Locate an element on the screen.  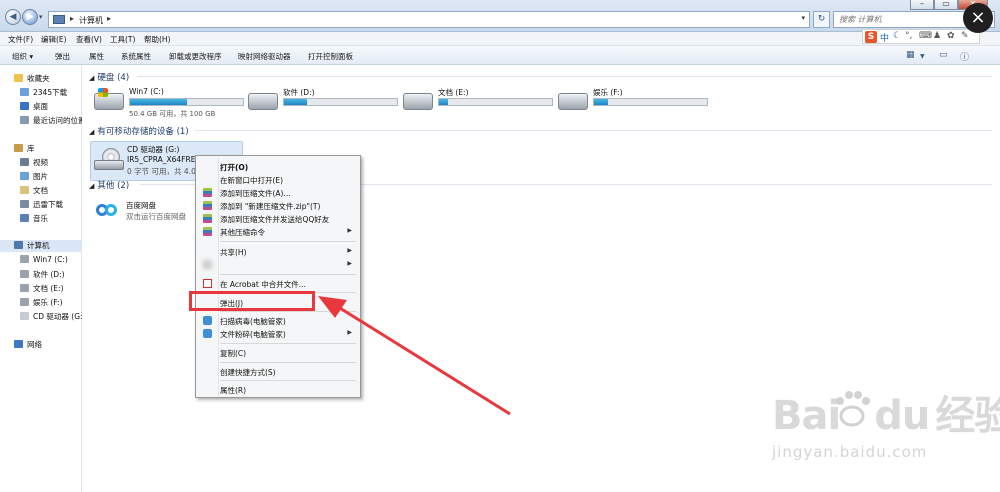
nav-item-thunder: 迅雷下载 is located at coordinates (41, 205).